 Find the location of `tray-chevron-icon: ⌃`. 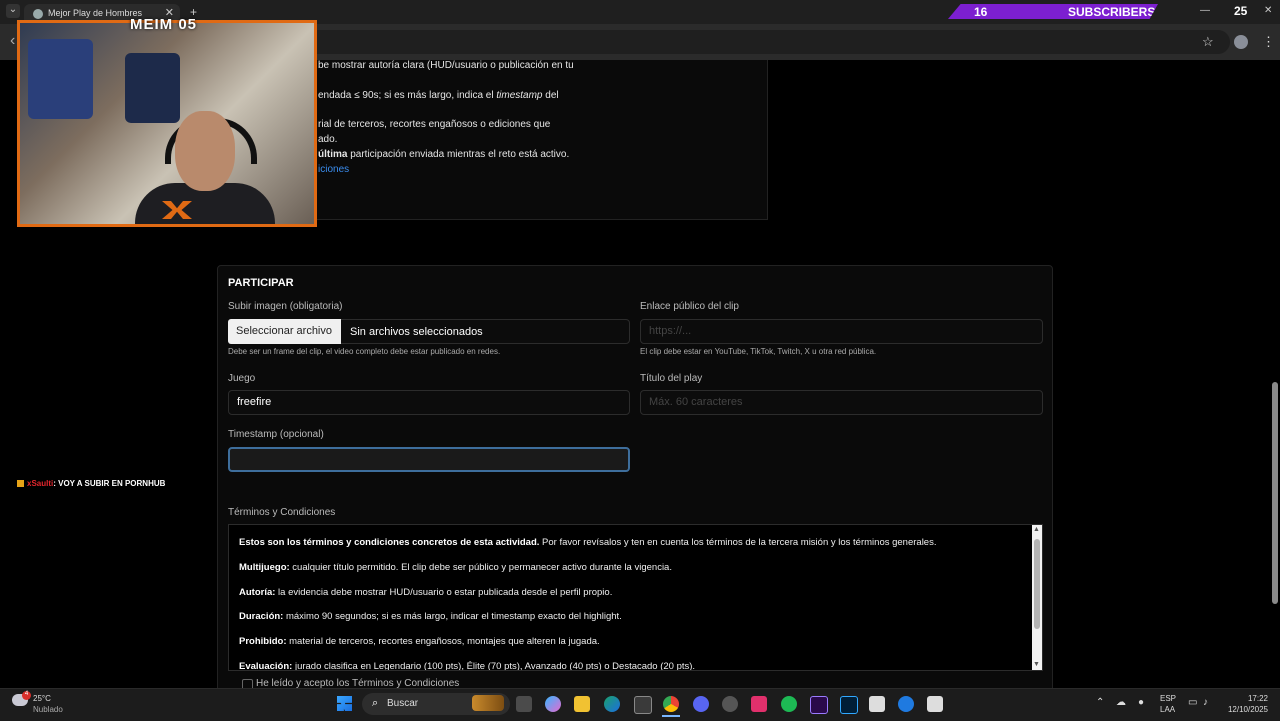

tray-chevron-icon: ⌃ is located at coordinates (1100, 702).